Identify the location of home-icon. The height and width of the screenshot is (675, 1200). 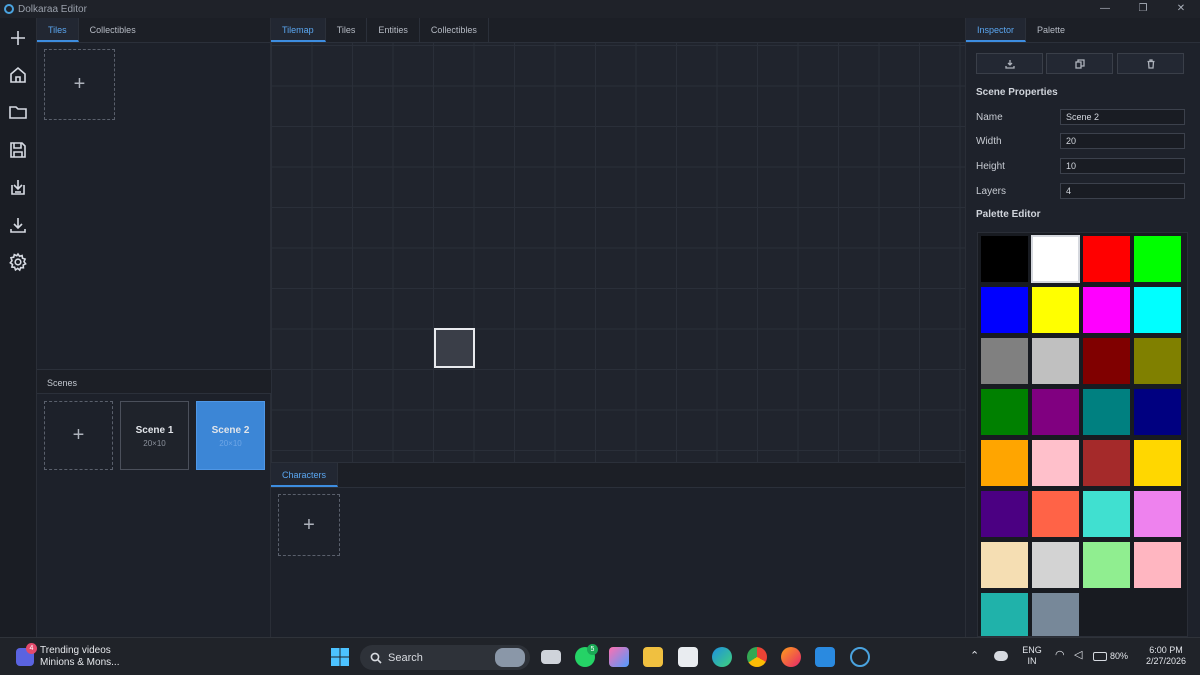
(18, 75).